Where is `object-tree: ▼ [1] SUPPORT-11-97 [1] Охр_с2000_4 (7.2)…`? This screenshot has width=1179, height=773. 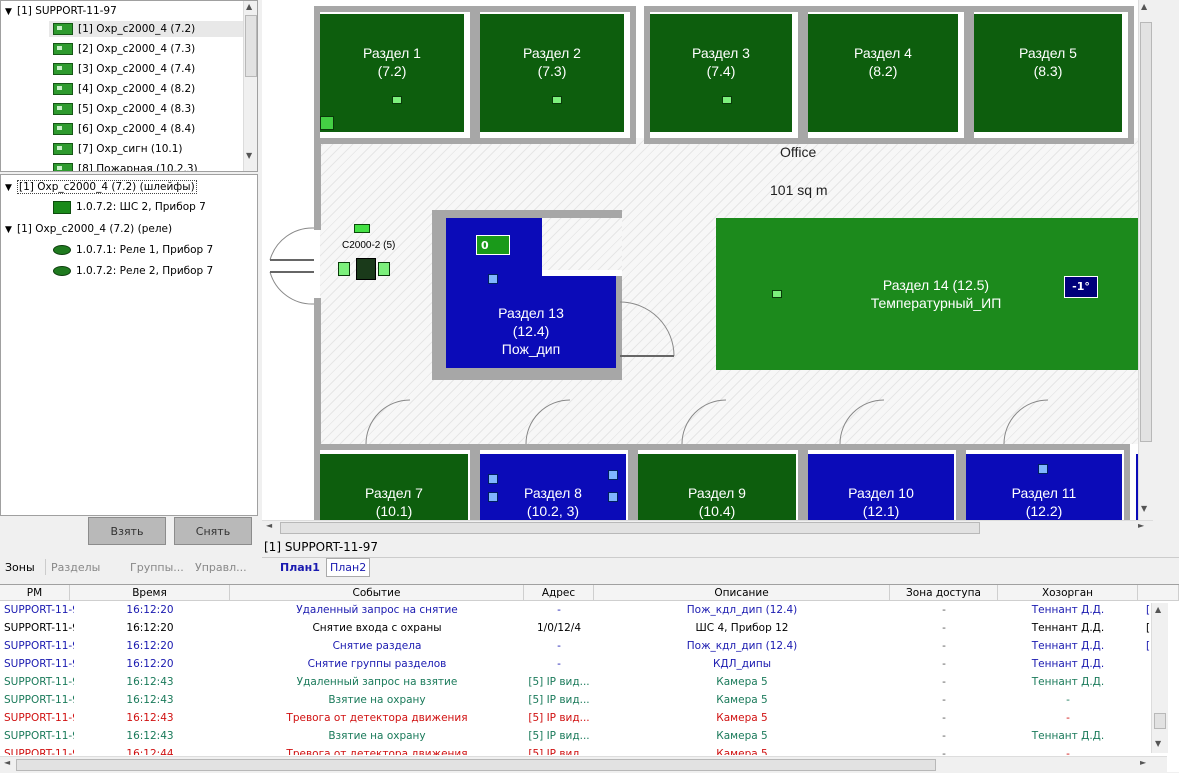
object-tree: ▼ [1] SUPPORT-11-97 [1] Охр_с2000_4 (7.2)… is located at coordinates (129, 86).